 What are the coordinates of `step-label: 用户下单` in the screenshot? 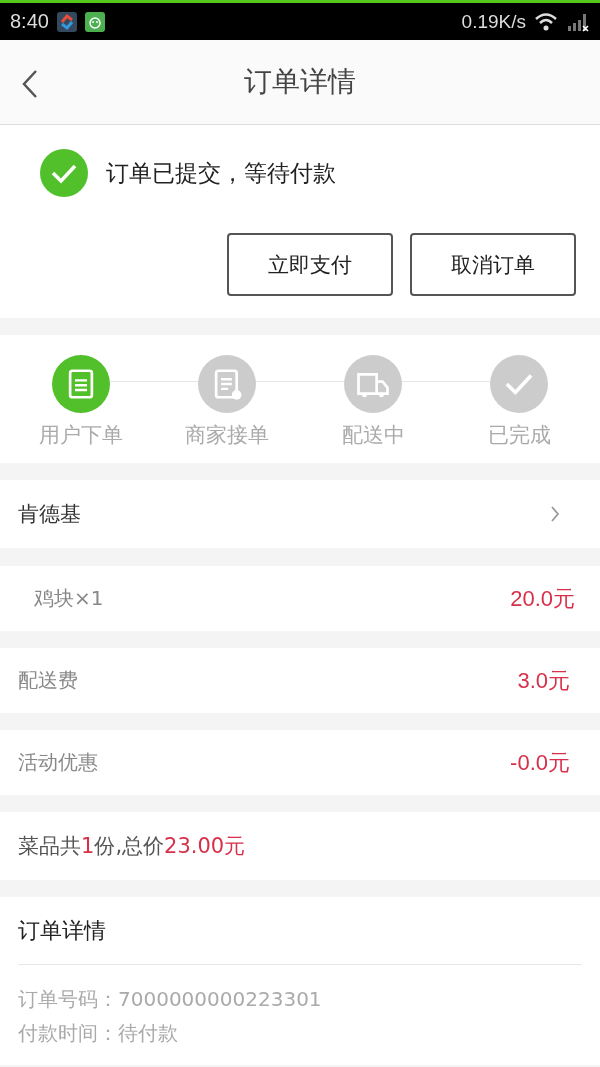 It's located at (81, 435).